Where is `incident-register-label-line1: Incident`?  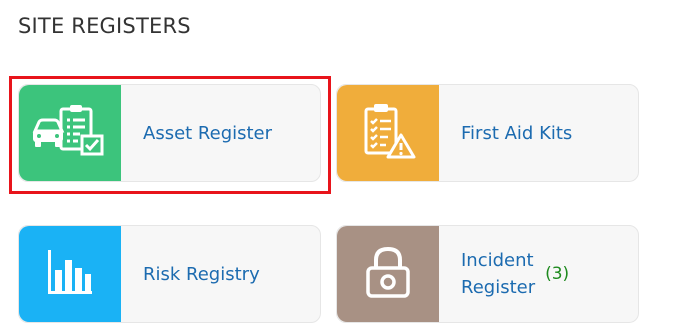 incident-register-label-line1: Incident is located at coordinates (497, 260).